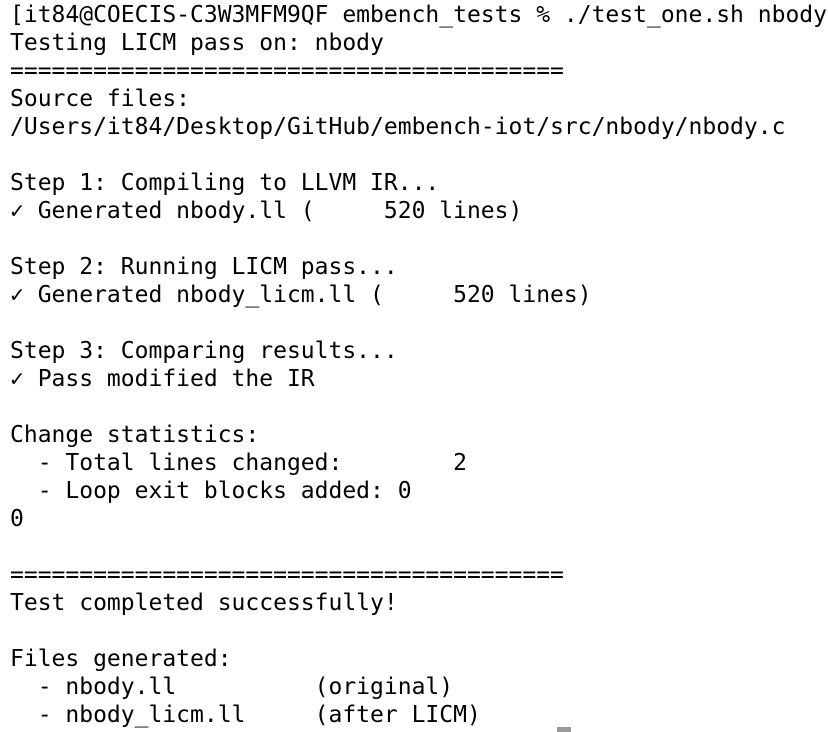  I want to click on terminal-line-testing-pass: Testing LICM pass on: nbody, so click(197, 43).